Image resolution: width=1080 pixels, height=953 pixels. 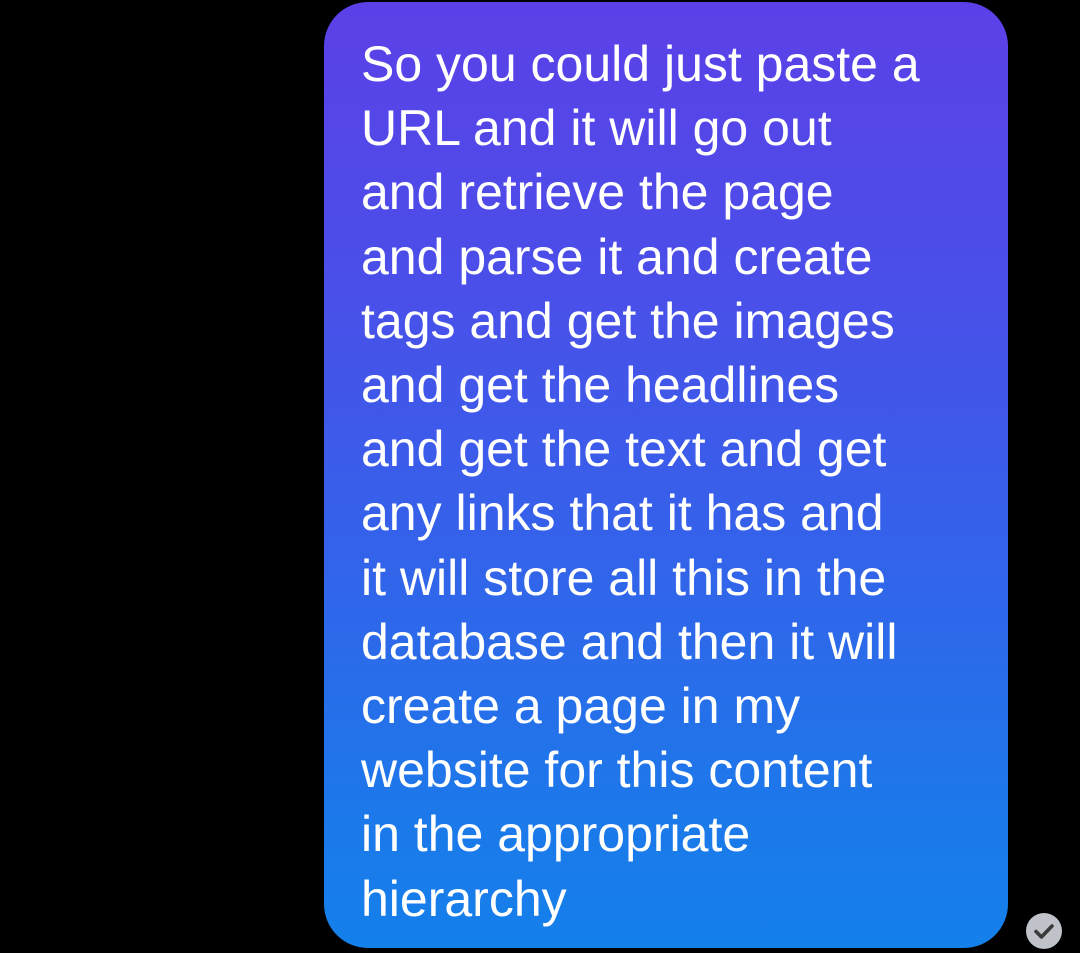 What do you see at coordinates (1044, 931) in the screenshot?
I see `check-circle-icon` at bounding box center [1044, 931].